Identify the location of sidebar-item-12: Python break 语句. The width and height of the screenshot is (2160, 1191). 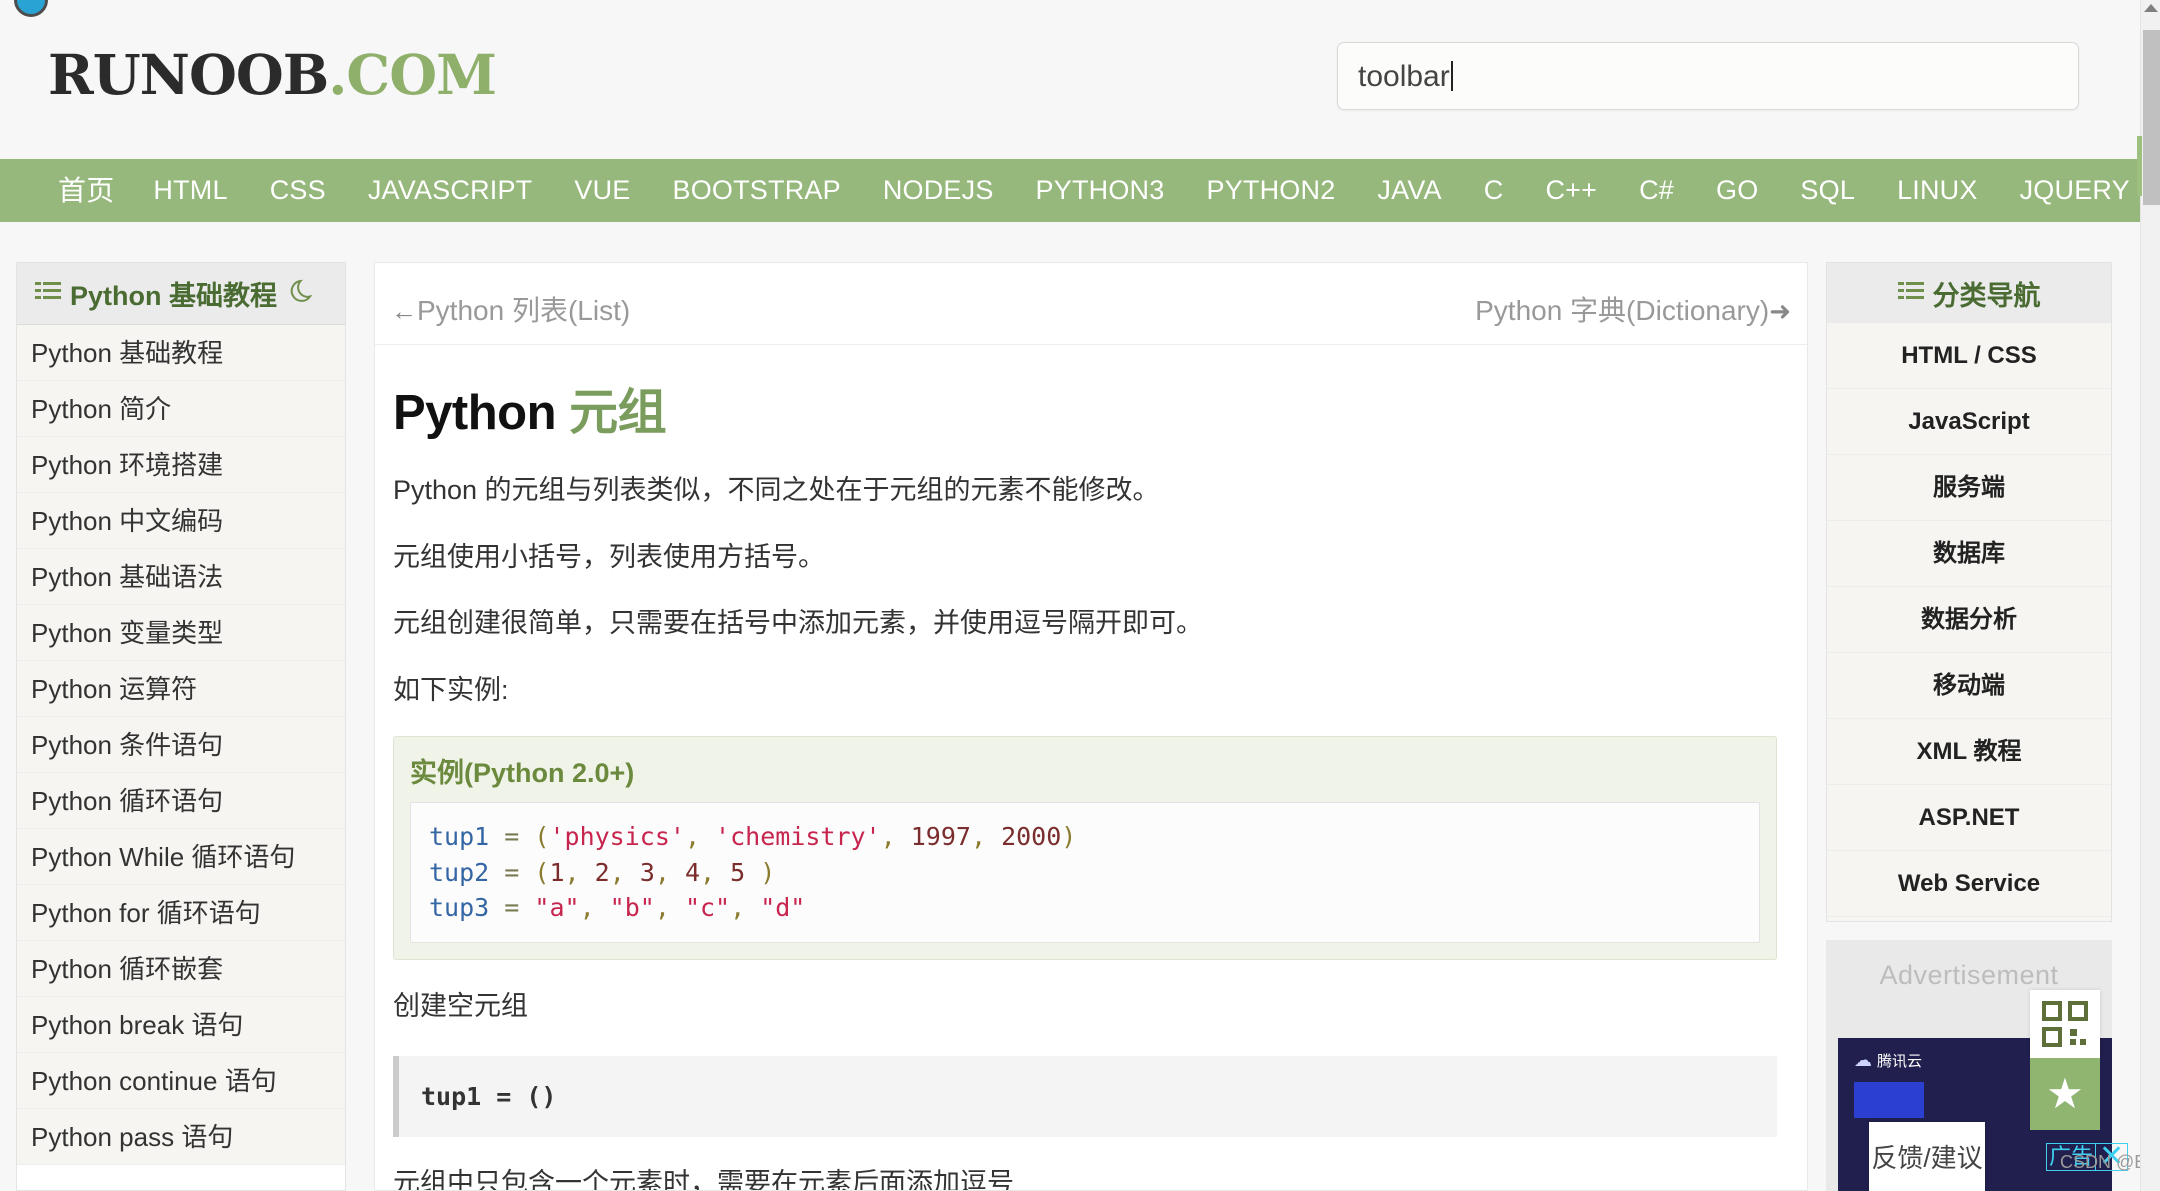
(181, 1025).